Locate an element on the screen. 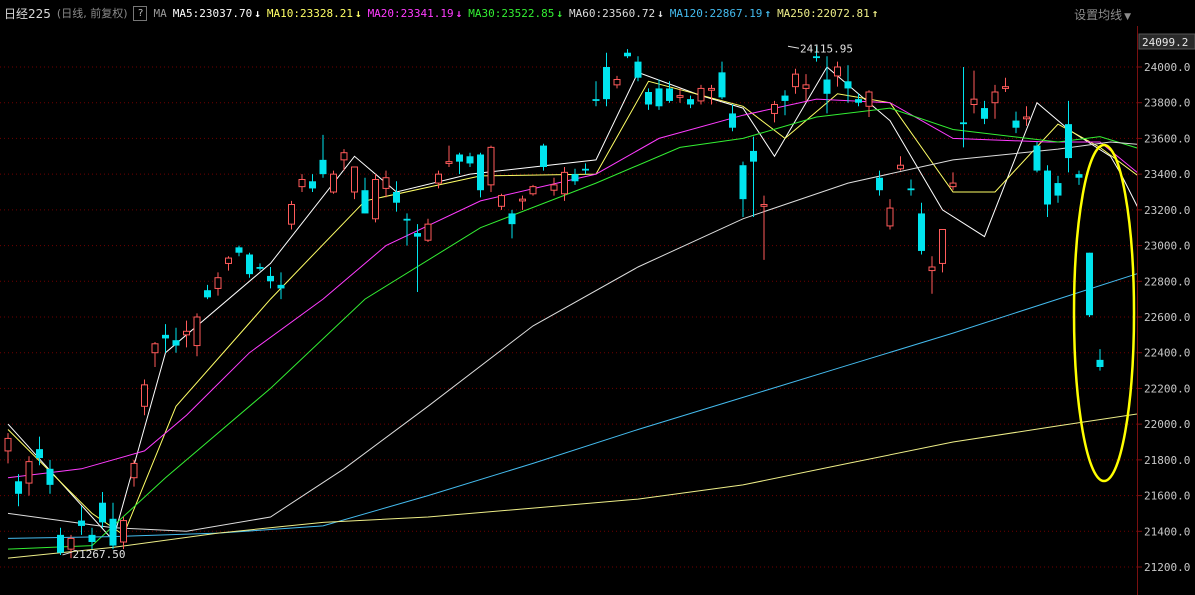 The image size is (1195, 595). ma-legend-value: MA120:22867.19 is located at coordinates (716, 13).